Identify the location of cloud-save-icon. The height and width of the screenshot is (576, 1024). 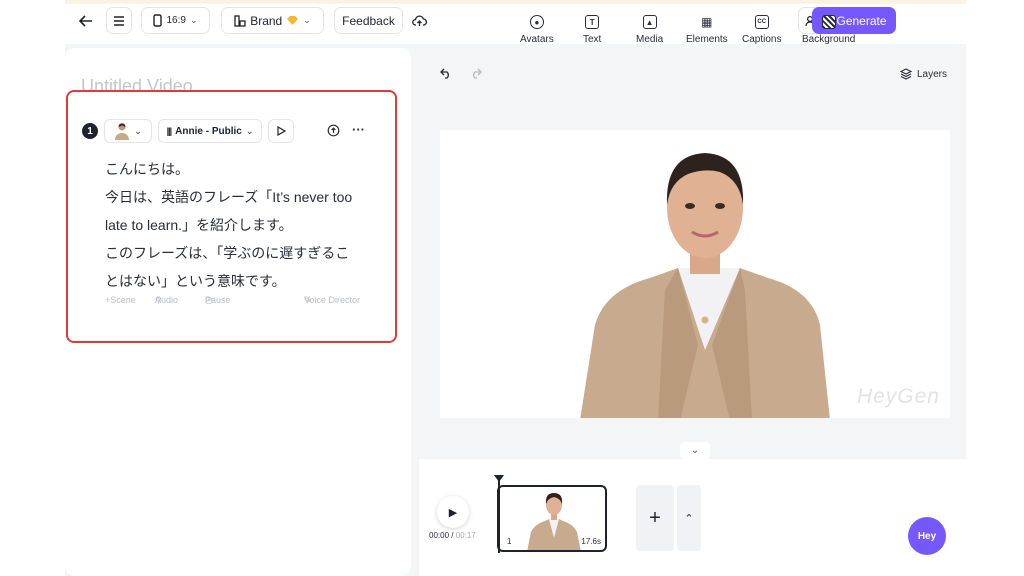
(419, 20).